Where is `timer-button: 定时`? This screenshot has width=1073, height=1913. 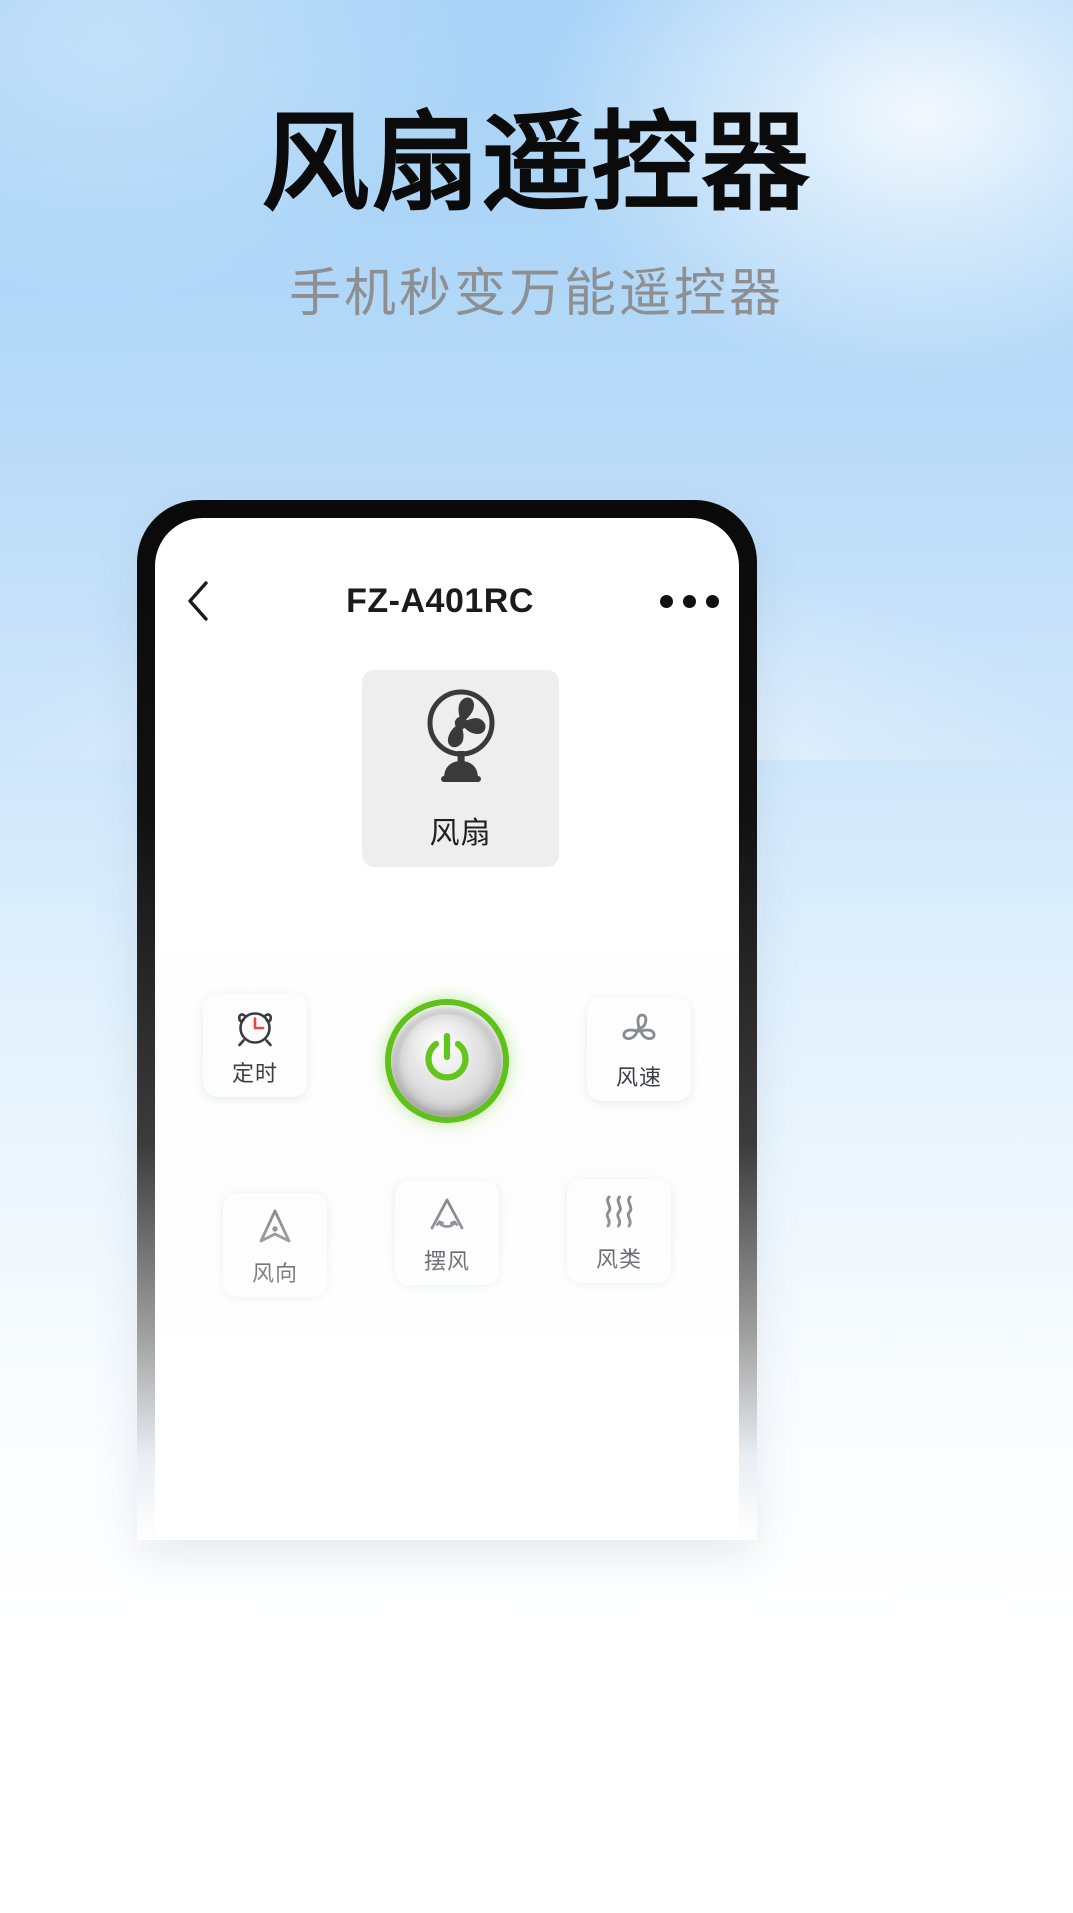
timer-button: 定时 is located at coordinates (255, 1045).